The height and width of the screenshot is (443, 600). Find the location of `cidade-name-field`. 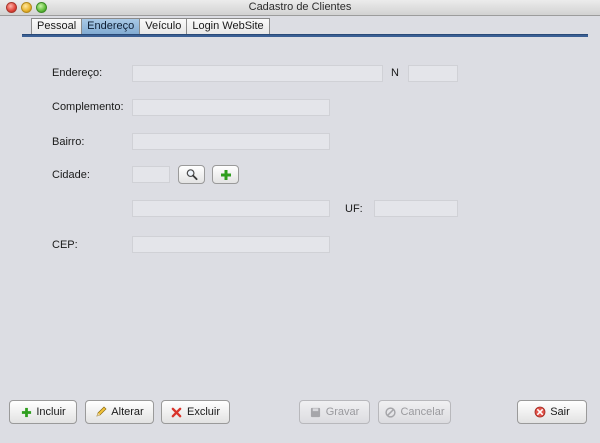

cidade-name-field is located at coordinates (231, 208).